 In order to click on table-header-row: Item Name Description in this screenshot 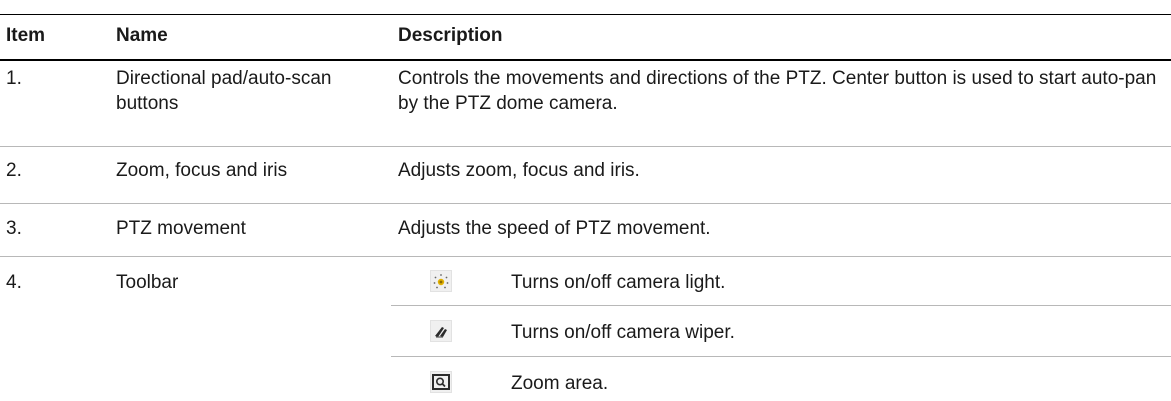, I will do `click(585, 40)`.